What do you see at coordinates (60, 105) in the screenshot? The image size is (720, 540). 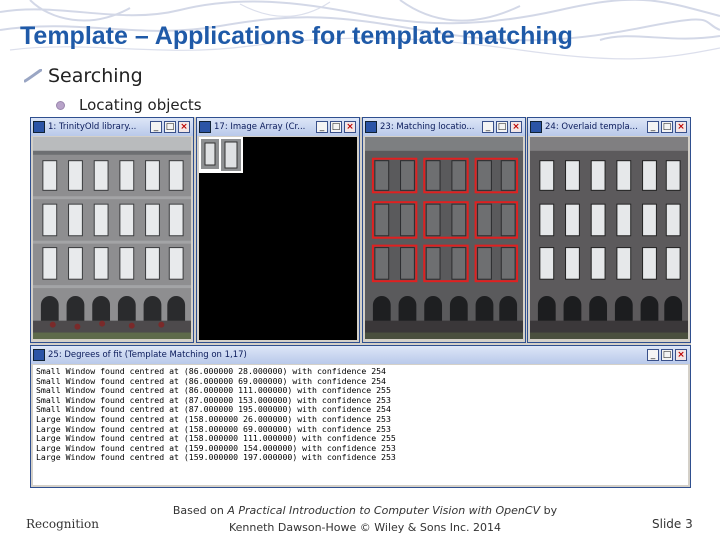 I see `dot-bullet-icon` at bounding box center [60, 105].